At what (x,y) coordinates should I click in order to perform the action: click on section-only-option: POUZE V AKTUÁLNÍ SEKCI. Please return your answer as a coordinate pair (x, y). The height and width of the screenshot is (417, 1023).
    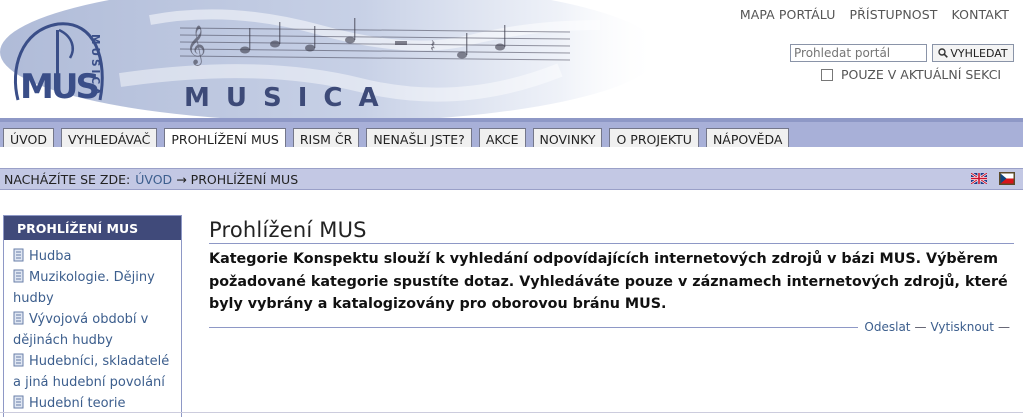
    Looking at the image, I should click on (911, 74).